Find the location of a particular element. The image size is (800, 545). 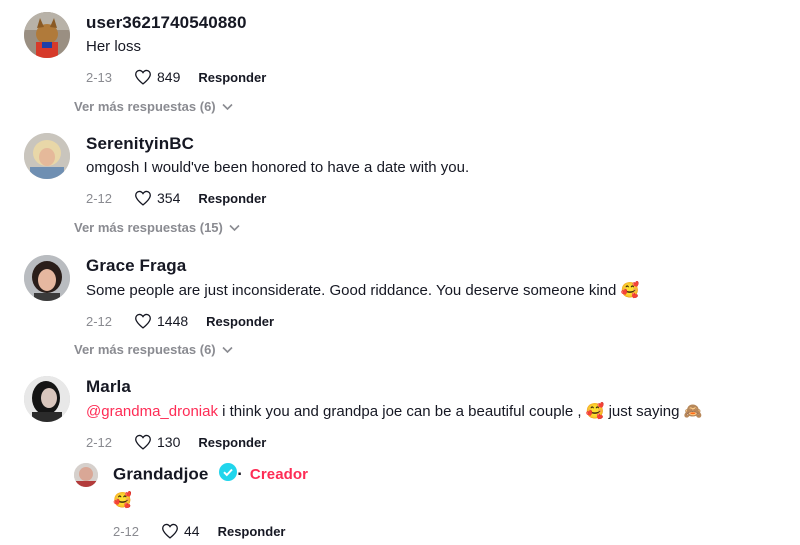

like-count: 44 is located at coordinates (192, 531).